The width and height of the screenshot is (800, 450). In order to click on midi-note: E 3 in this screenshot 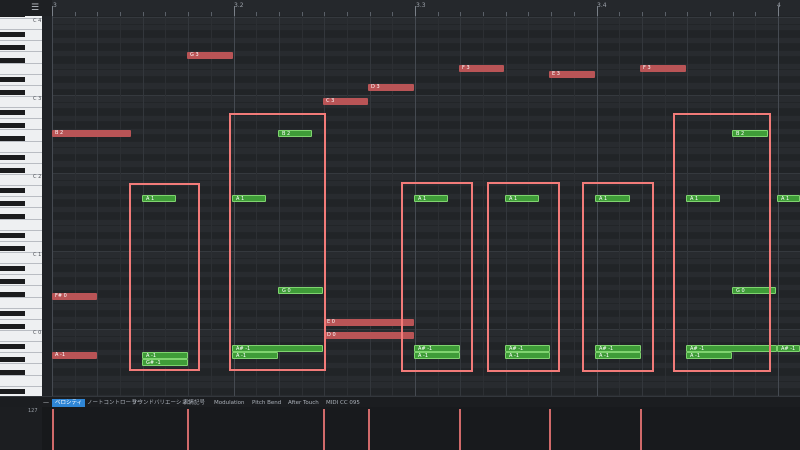, I will do `click(572, 74)`.